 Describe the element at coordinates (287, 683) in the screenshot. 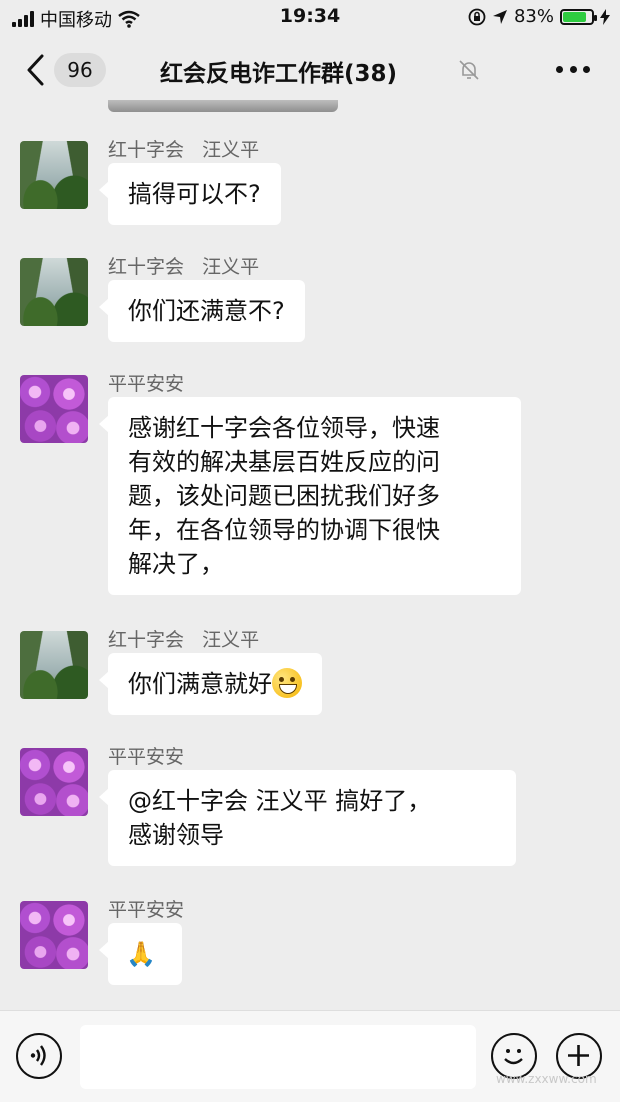

I see `grinning-face-emoji-icon` at that location.